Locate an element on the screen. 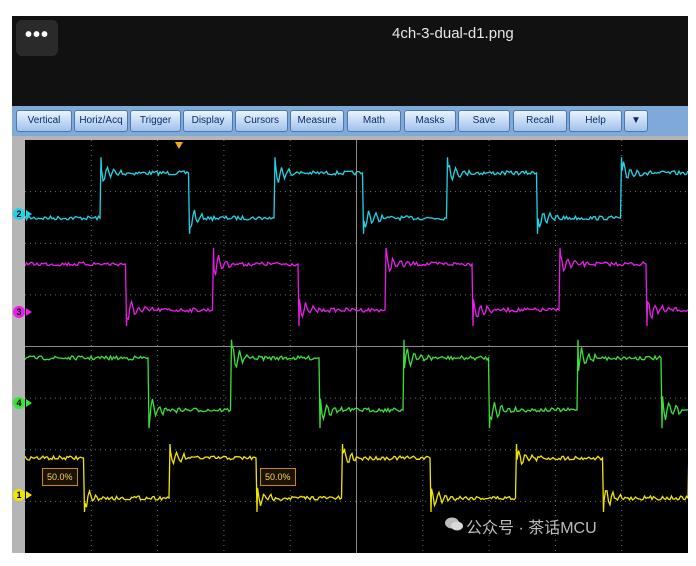  menu-recall-button: Recall is located at coordinates (540, 121).